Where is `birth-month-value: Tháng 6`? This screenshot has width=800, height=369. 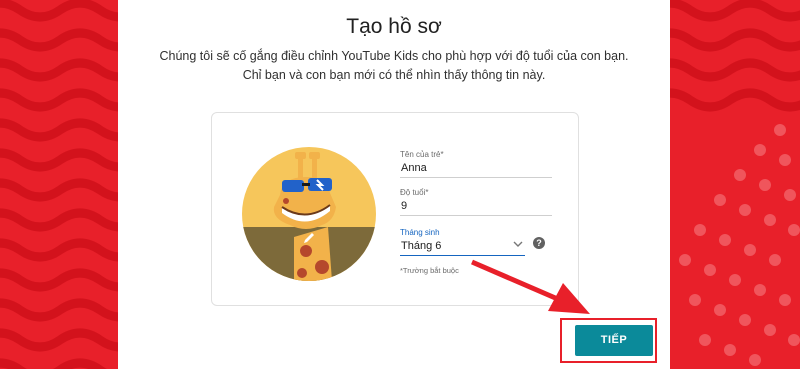 birth-month-value: Tháng 6 is located at coordinates (421, 246).